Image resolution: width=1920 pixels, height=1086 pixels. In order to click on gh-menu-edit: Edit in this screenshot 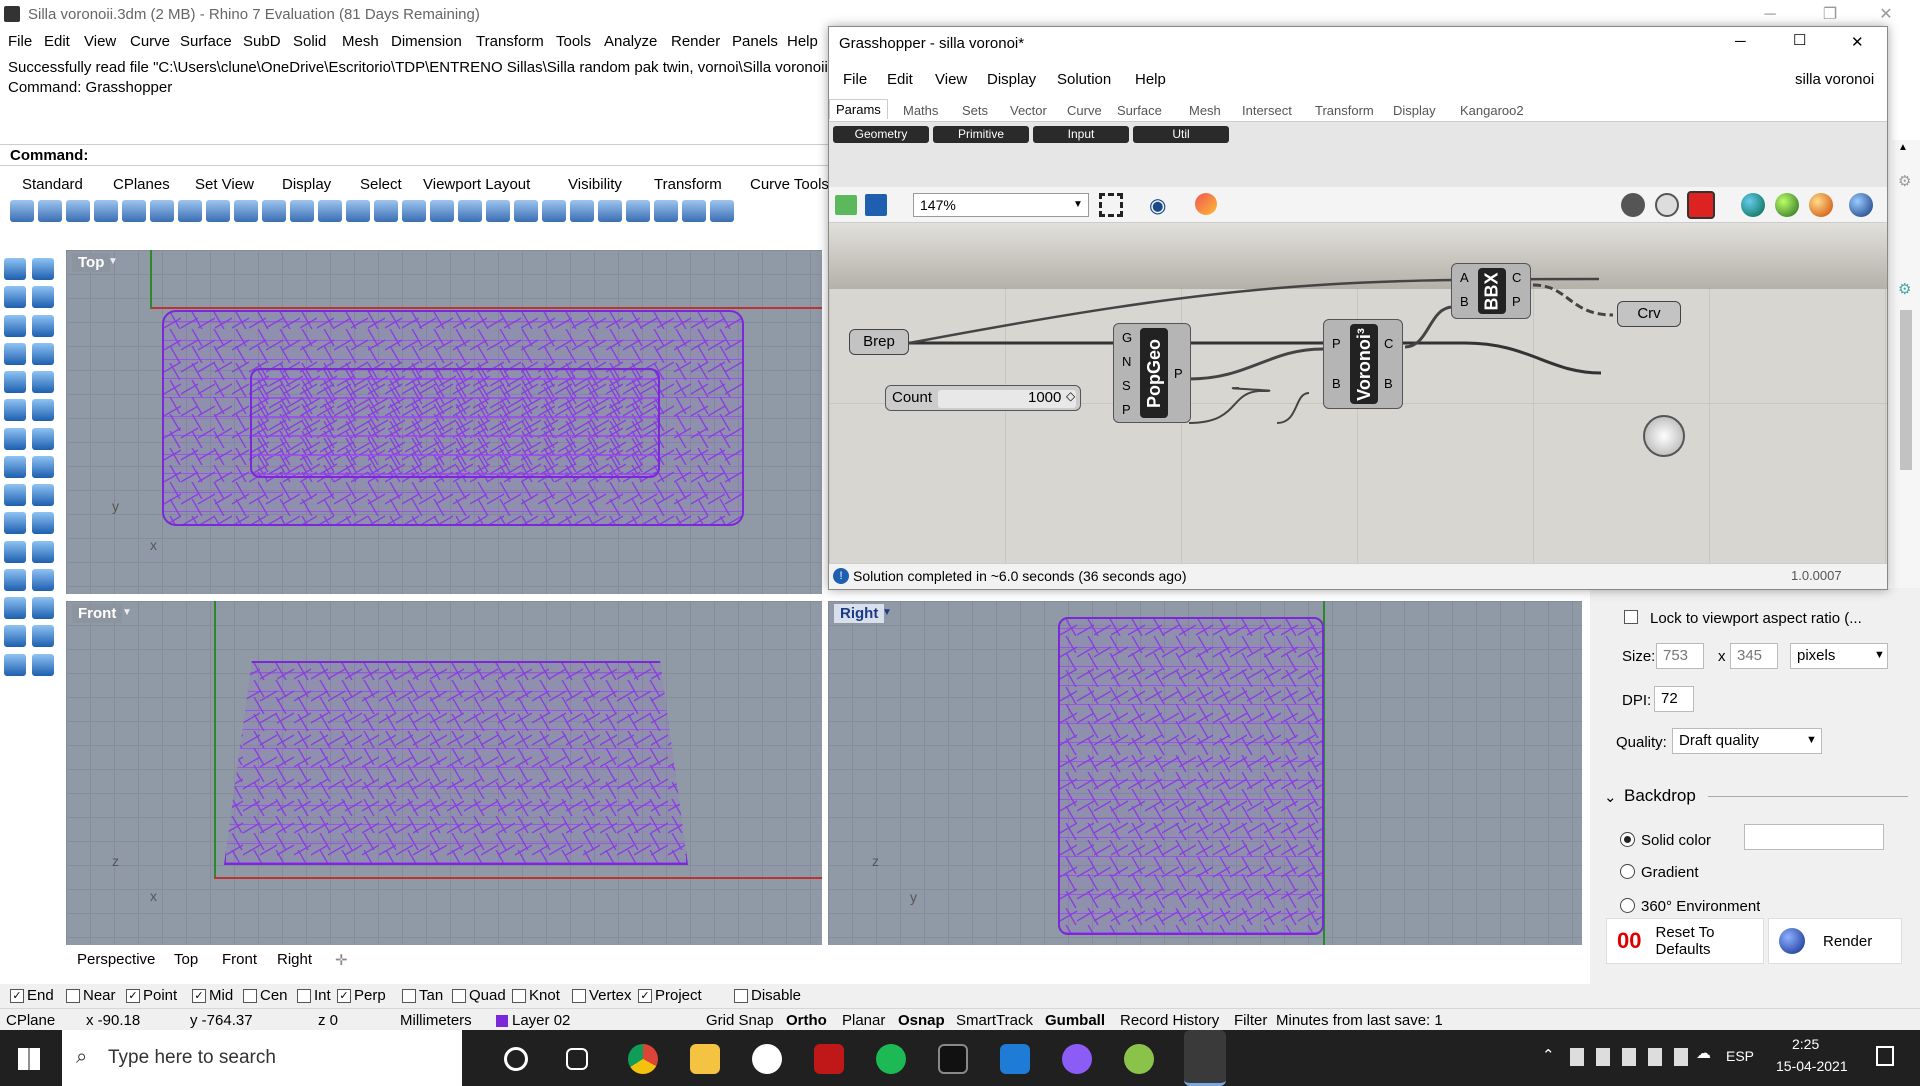, I will do `click(900, 79)`.